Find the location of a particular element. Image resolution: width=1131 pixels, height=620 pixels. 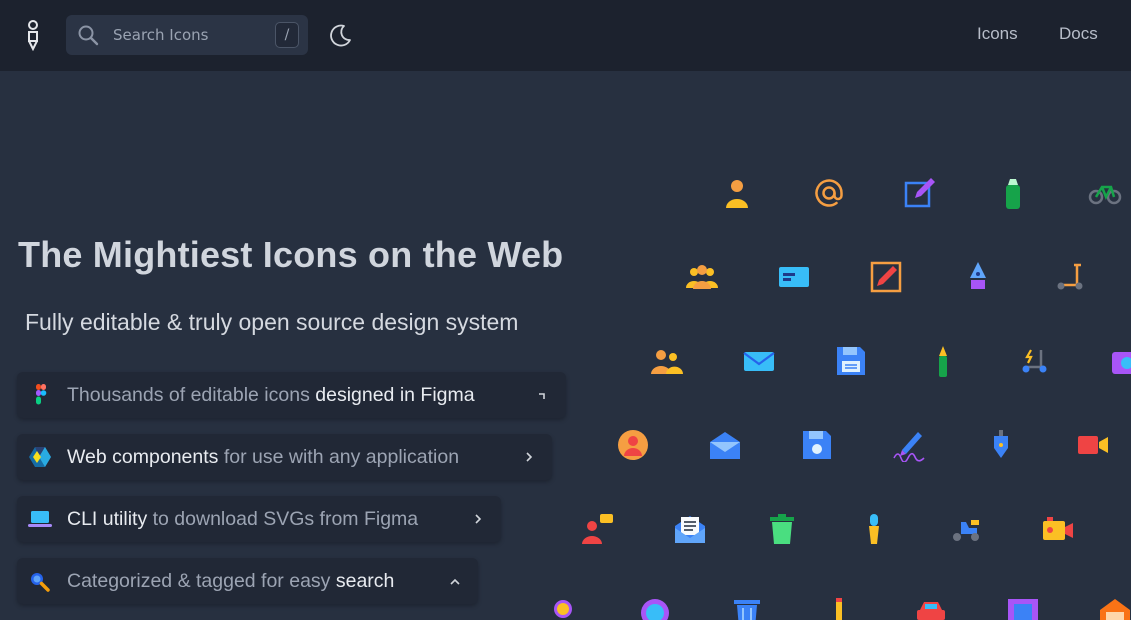

floppy-disk-icon is located at coordinates (817, 445).